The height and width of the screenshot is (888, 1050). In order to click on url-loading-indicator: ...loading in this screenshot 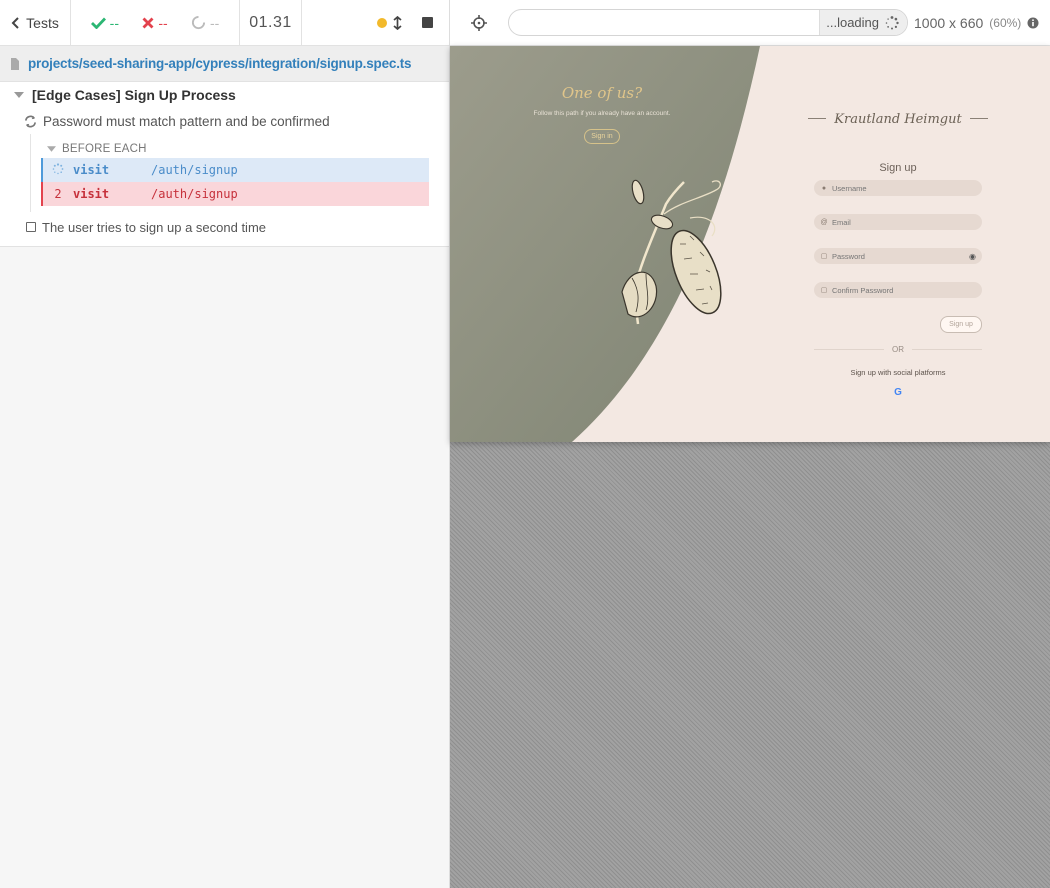, I will do `click(863, 22)`.